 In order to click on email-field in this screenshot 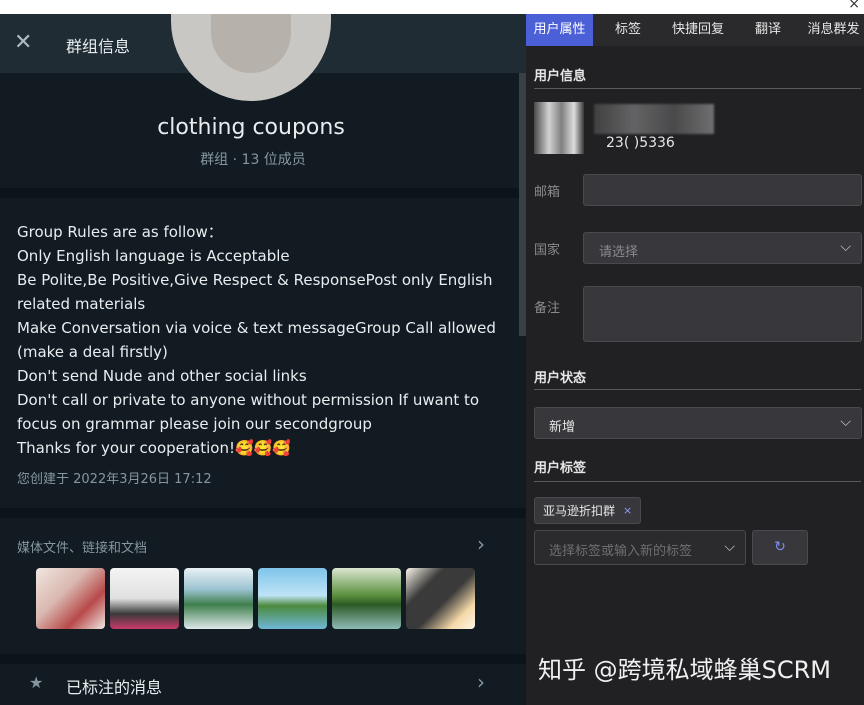, I will do `click(722, 190)`.